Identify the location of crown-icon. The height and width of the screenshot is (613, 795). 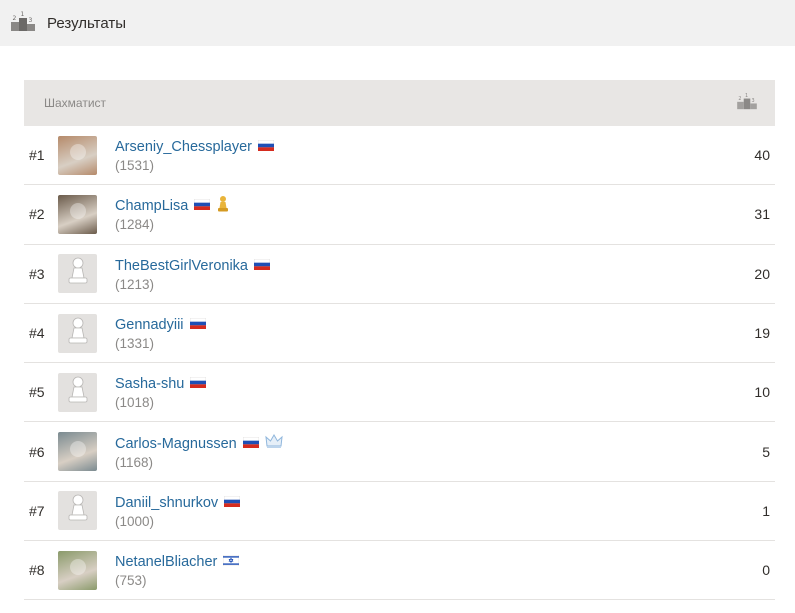
(274, 443).